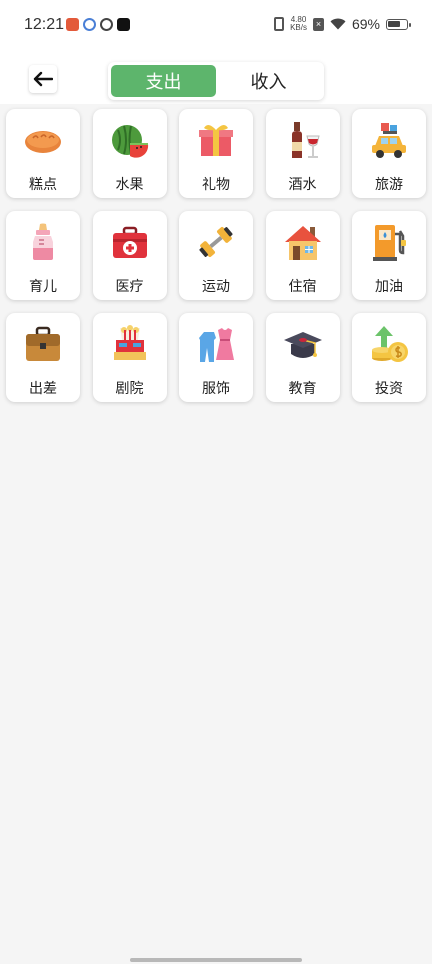 The width and height of the screenshot is (432, 964). I want to click on category-fruit: 水果, so click(129, 153).